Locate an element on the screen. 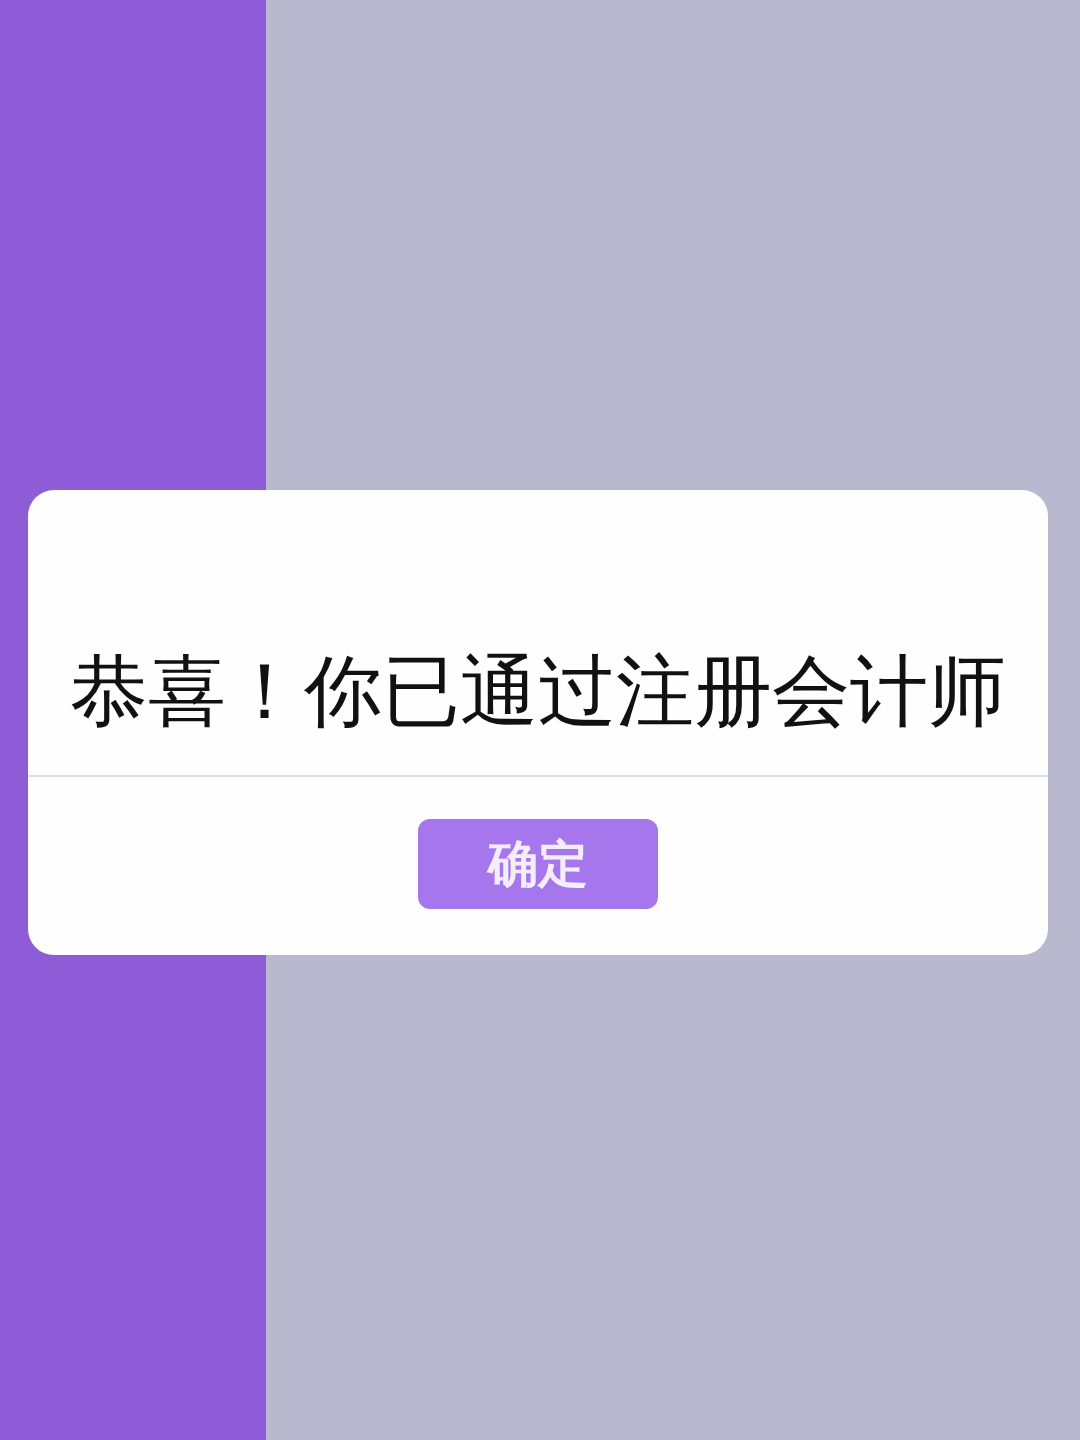 The width and height of the screenshot is (1080, 1440). confirm-button: 确定 is located at coordinates (538, 864).